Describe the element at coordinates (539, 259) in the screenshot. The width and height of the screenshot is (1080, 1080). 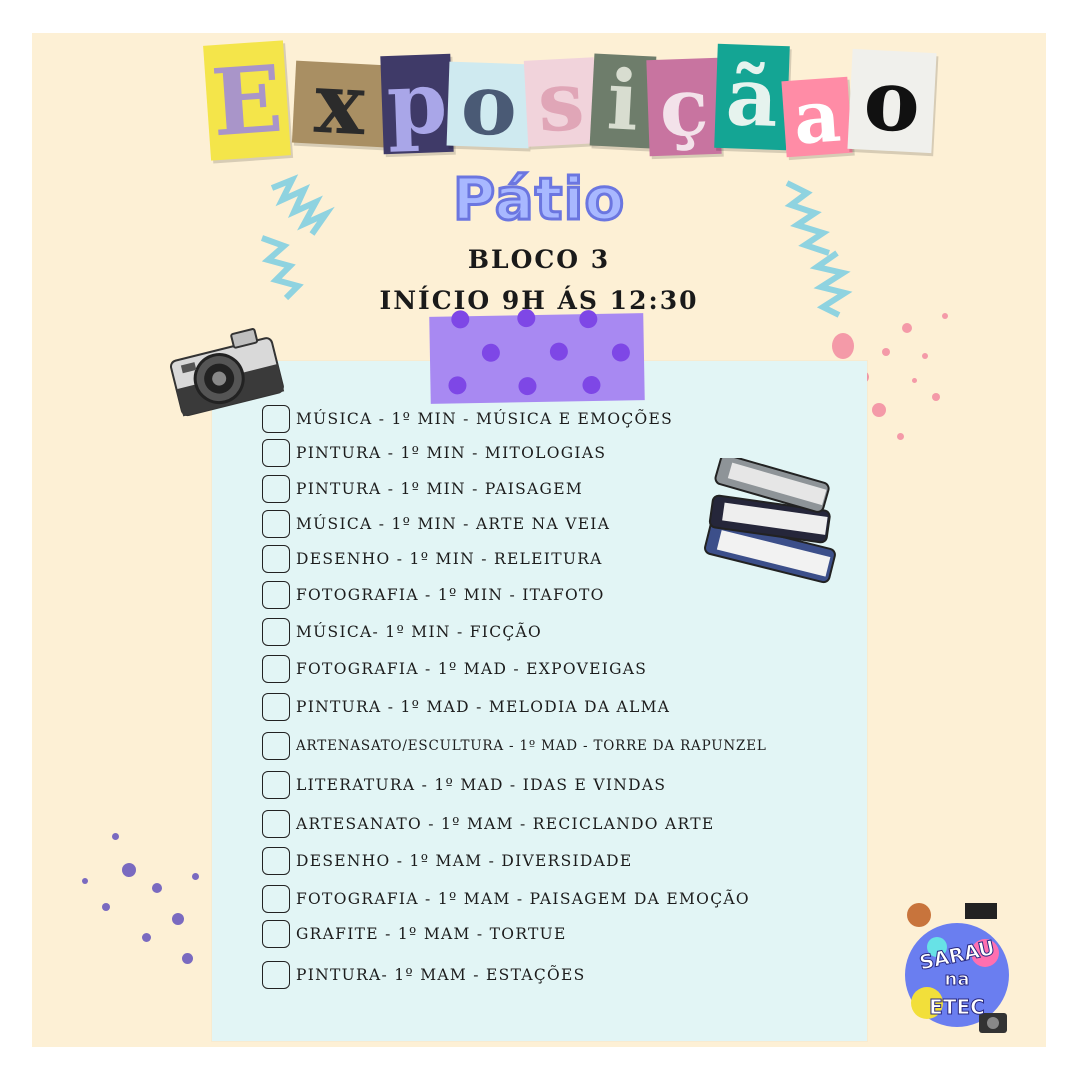
I see `block-label: BLOCO 3` at that location.